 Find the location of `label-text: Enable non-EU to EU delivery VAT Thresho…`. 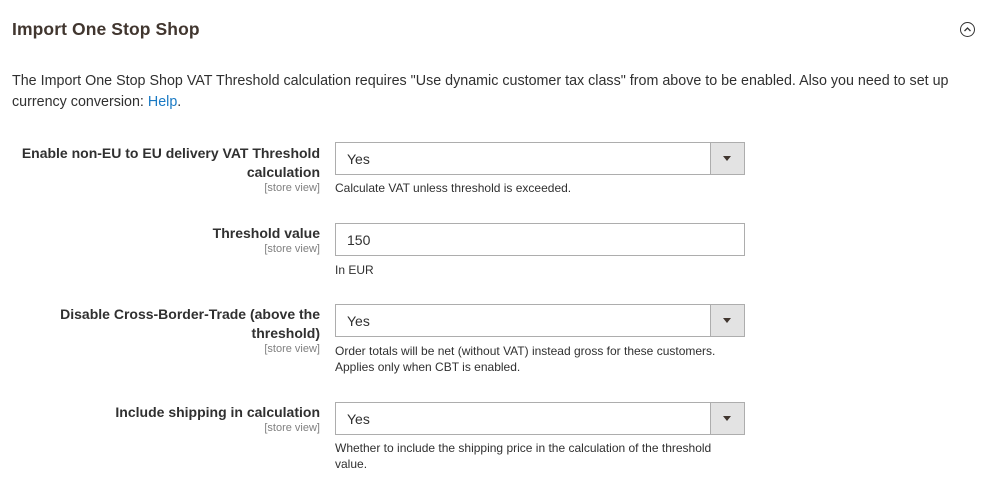

label-text: Enable non-EU to EU delivery VAT Thresho… is located at coordinates (170, 162).